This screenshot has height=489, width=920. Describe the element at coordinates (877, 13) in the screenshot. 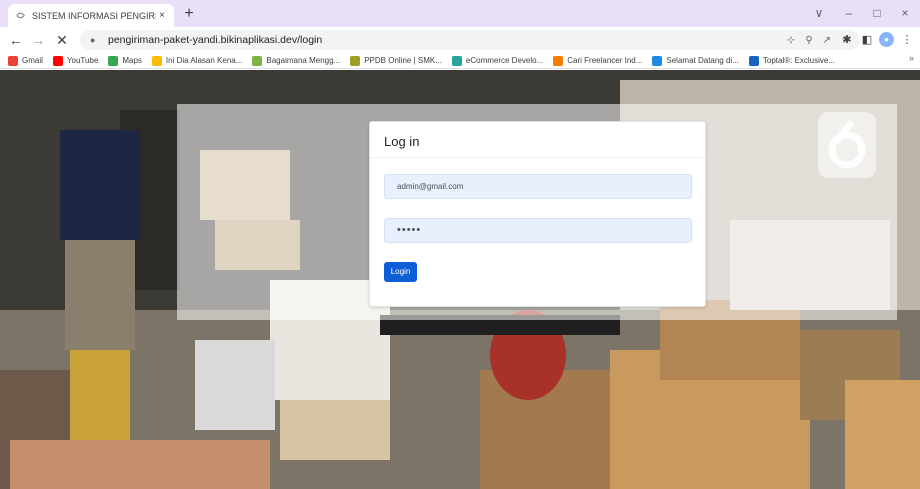

I see `maximize-button: □` at that location.